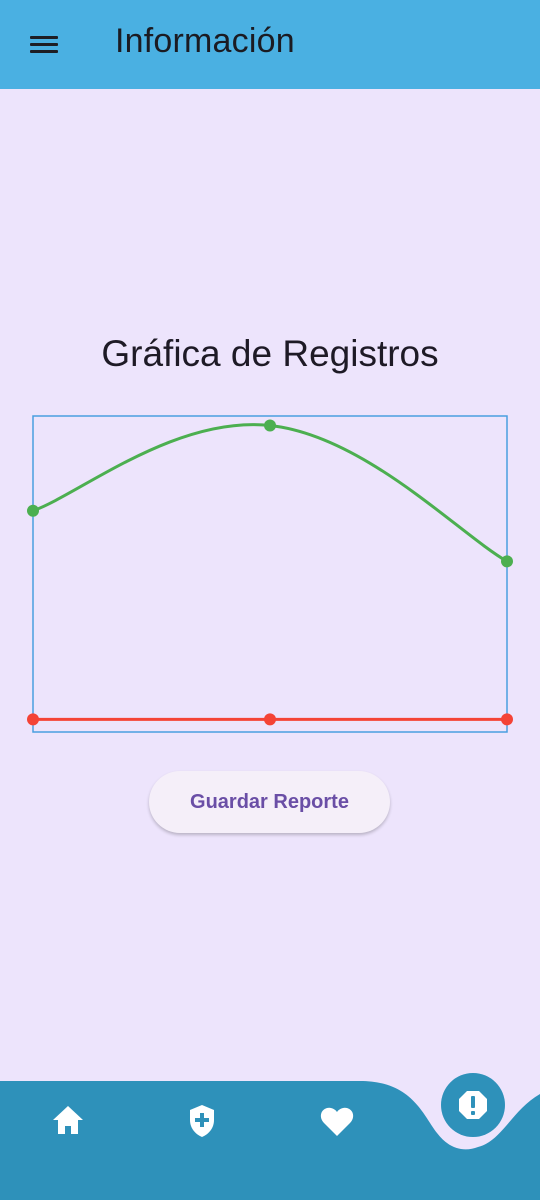 This screenshot has height=1200, width=540. What do you see at coordinates (205, 41) in the screenshot?
I see `page-title: Información` at bounding box center [205, 41].